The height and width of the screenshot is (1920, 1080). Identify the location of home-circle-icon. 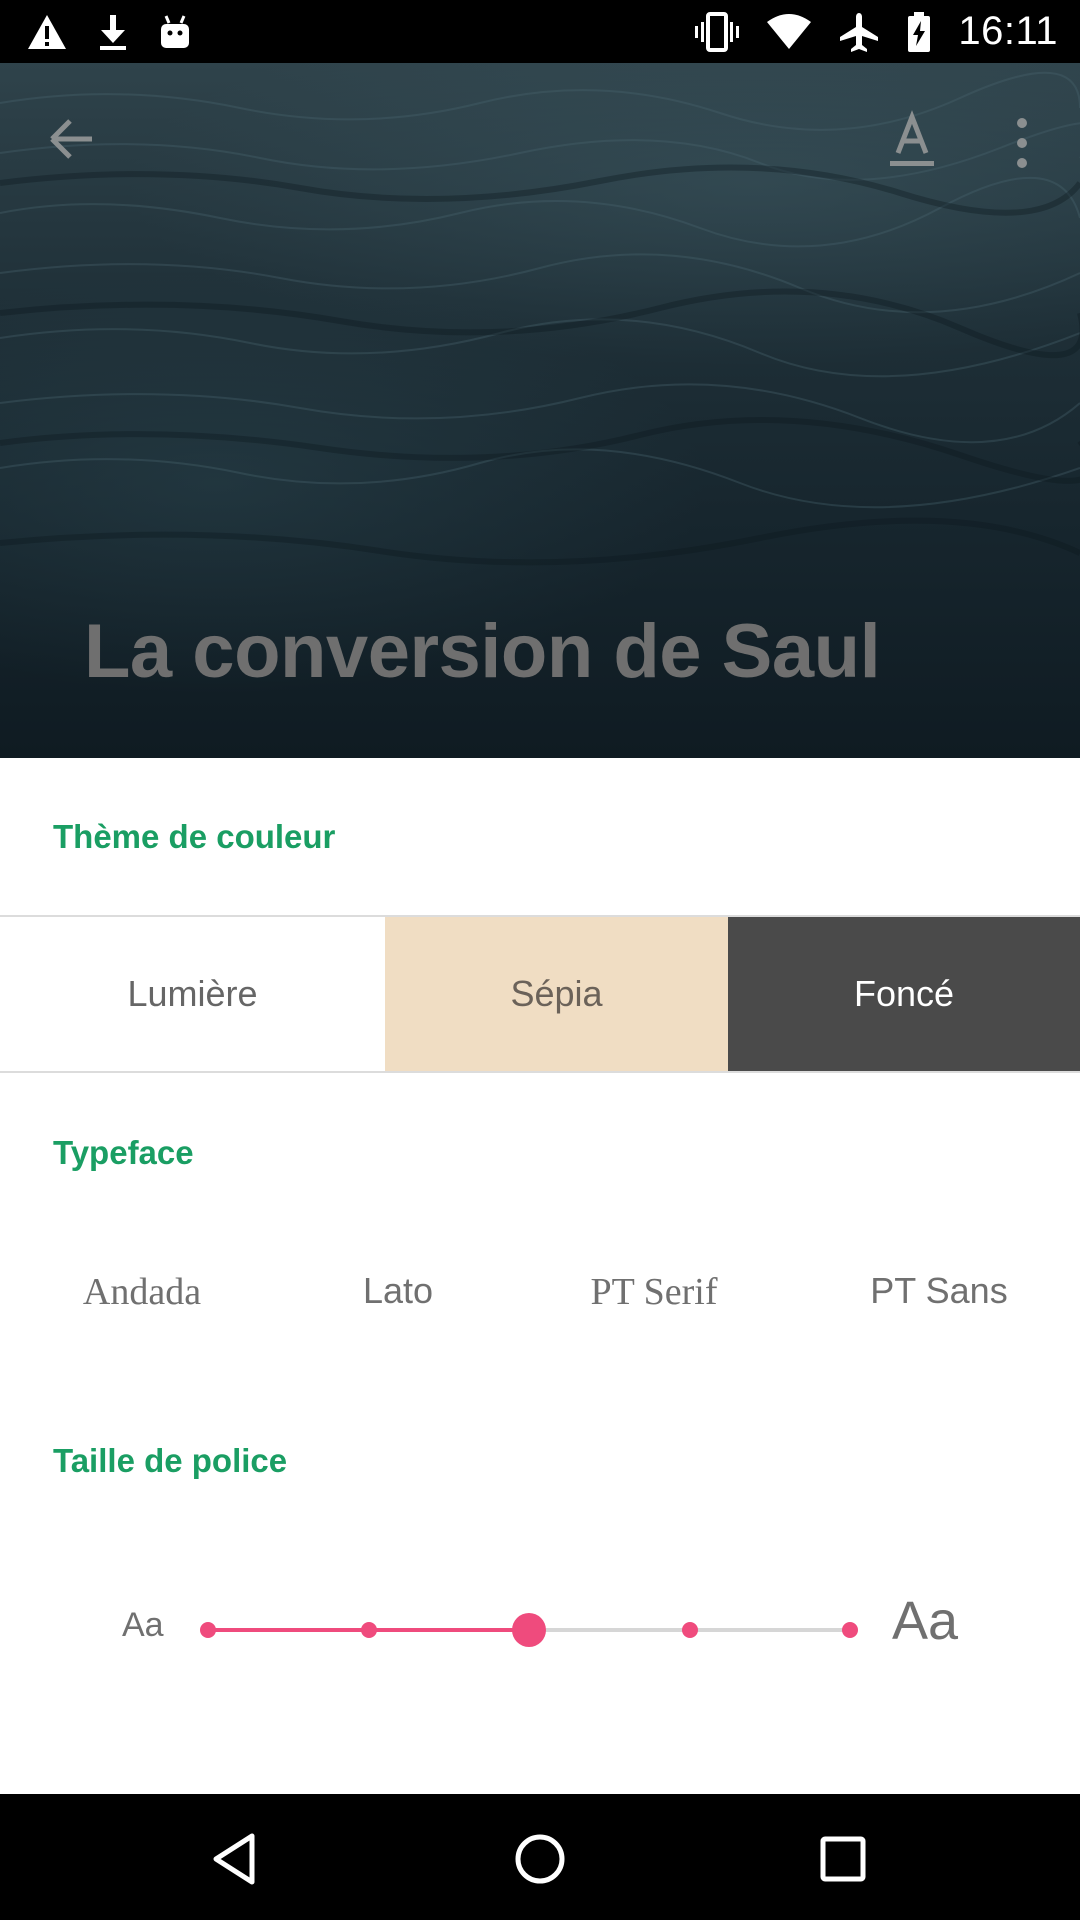
(540, 1859).